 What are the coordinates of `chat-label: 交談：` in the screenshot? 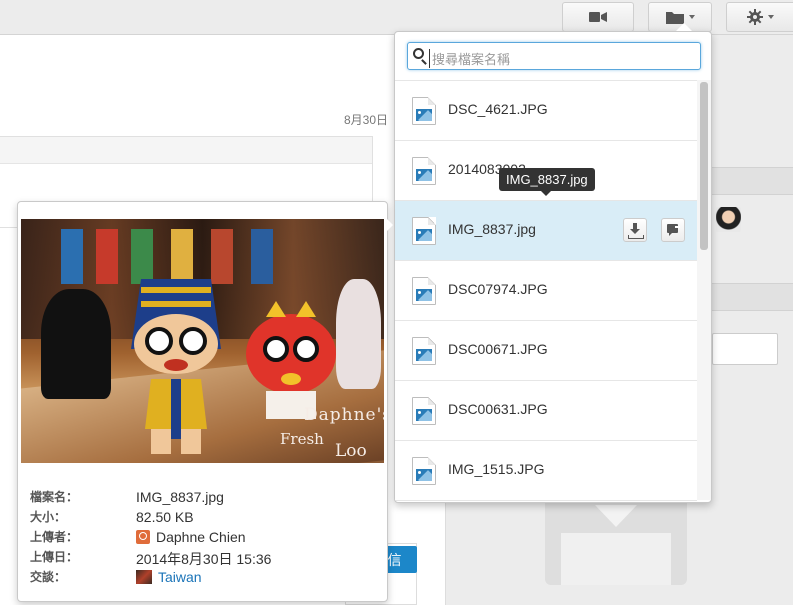 It's located at (48, 577).